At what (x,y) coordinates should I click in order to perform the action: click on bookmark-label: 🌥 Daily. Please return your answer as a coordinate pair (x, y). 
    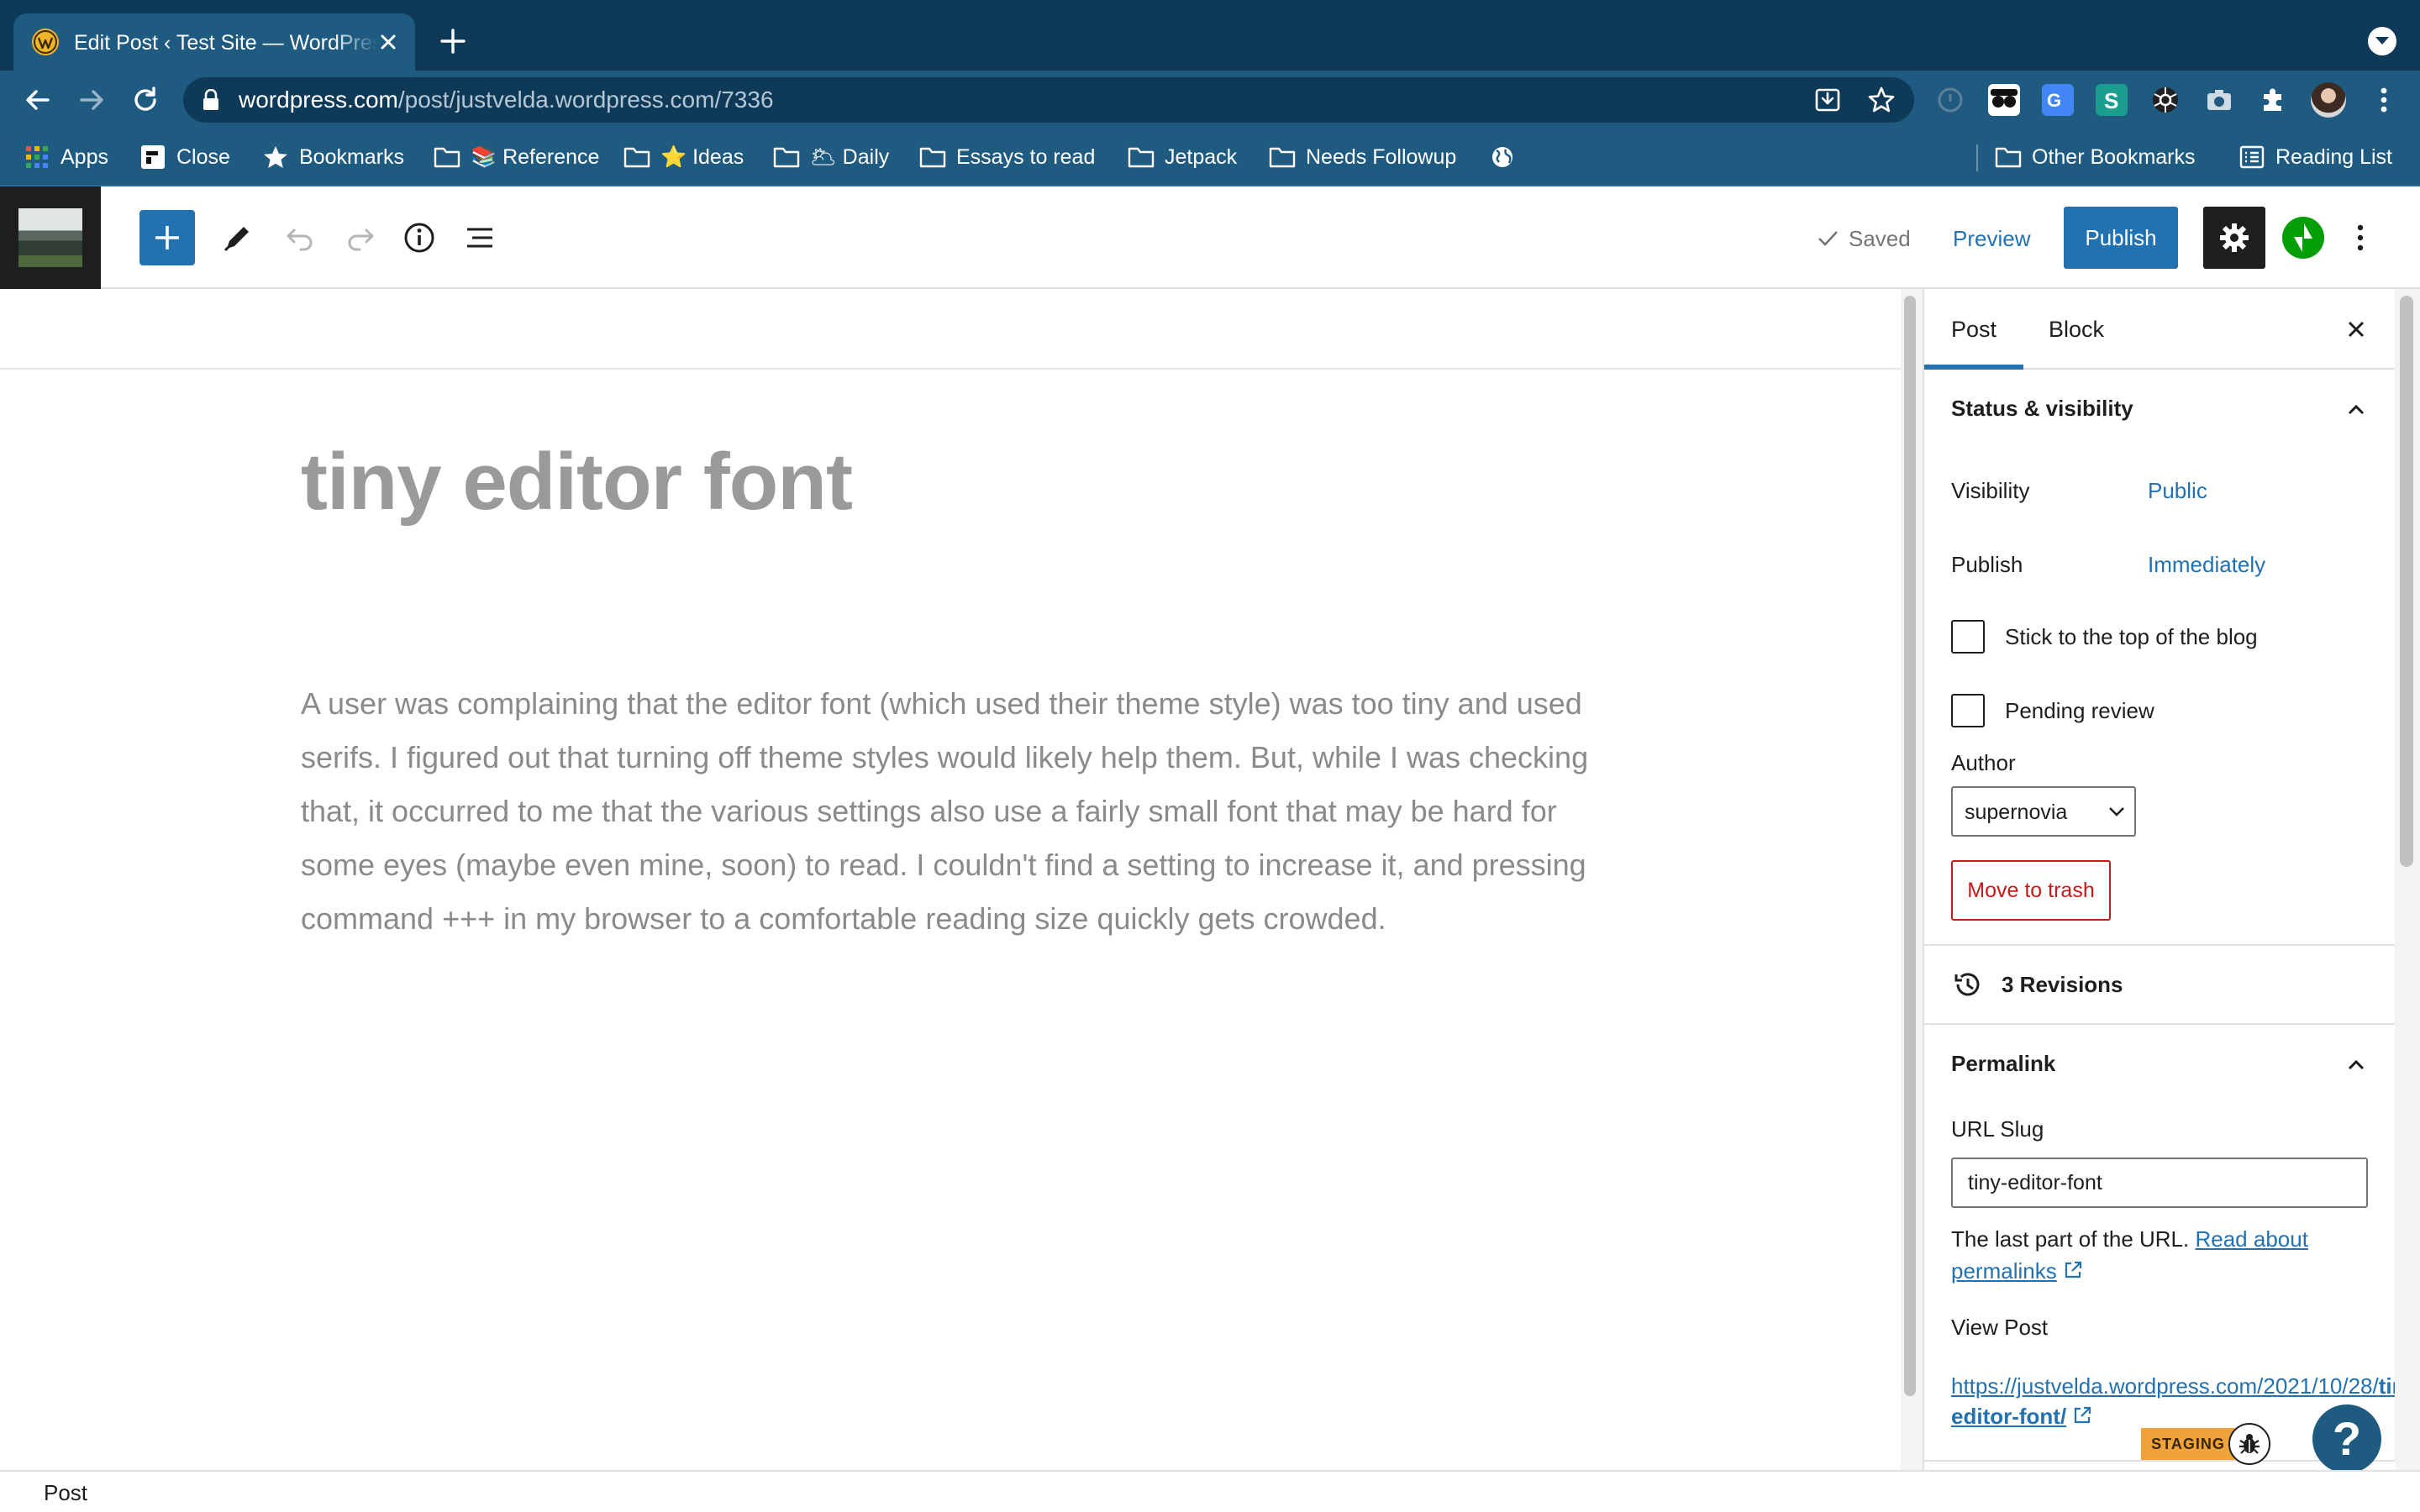
    Looking at the image, I should click on (850, 156).